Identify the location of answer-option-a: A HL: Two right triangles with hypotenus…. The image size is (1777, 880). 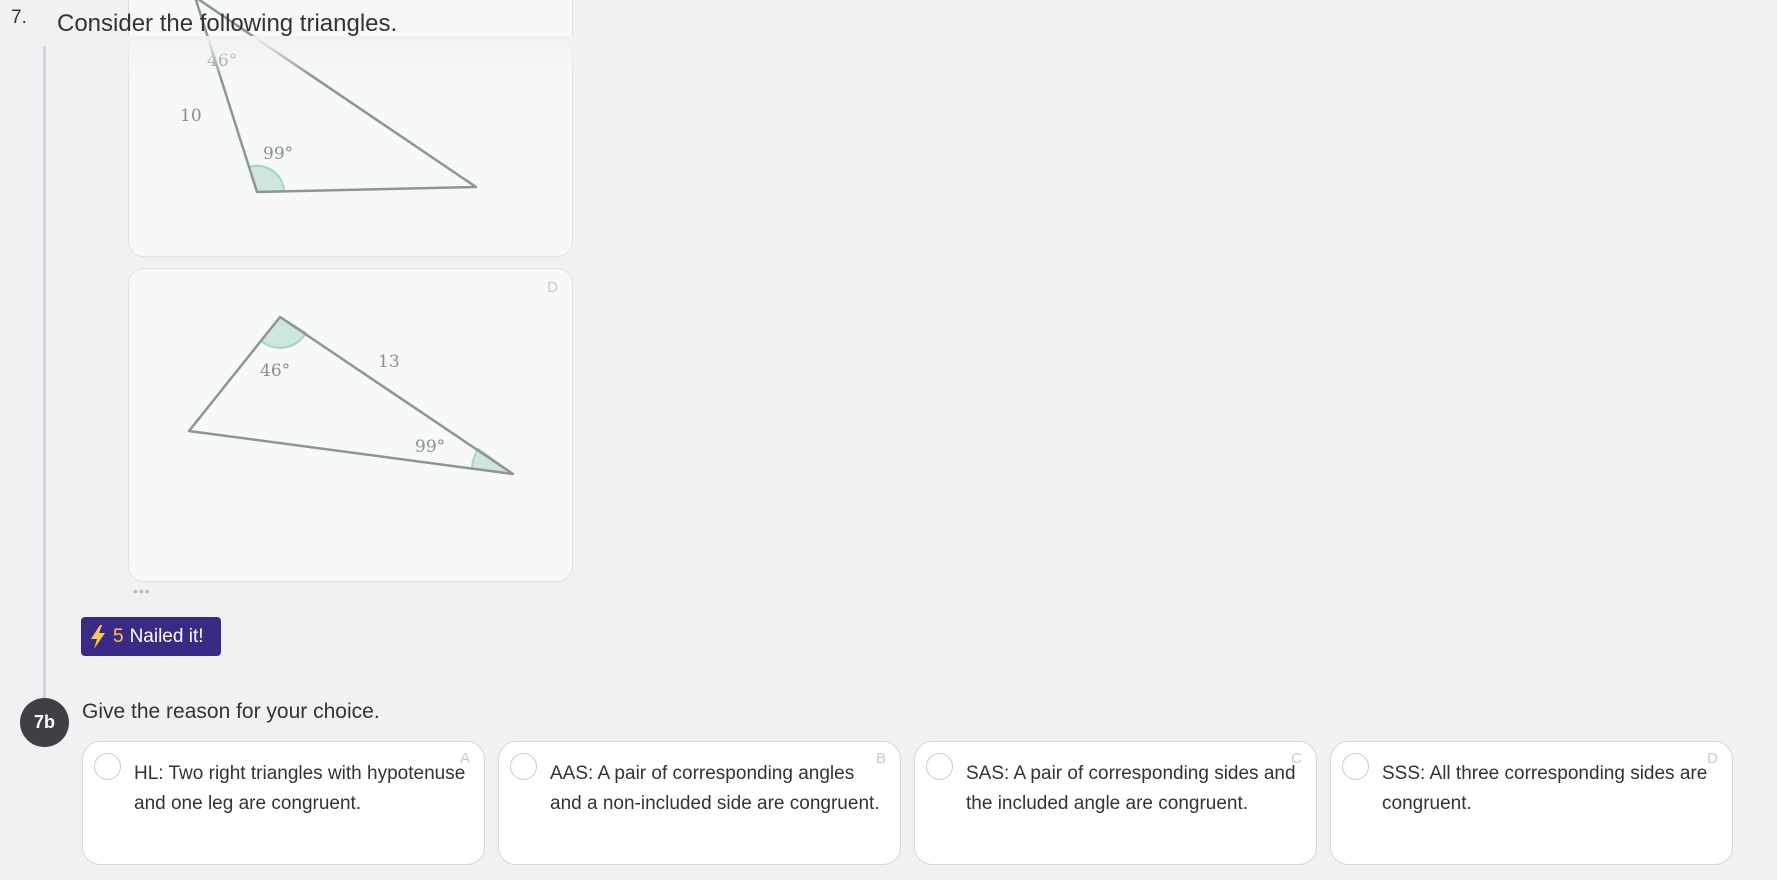
(283, 803).